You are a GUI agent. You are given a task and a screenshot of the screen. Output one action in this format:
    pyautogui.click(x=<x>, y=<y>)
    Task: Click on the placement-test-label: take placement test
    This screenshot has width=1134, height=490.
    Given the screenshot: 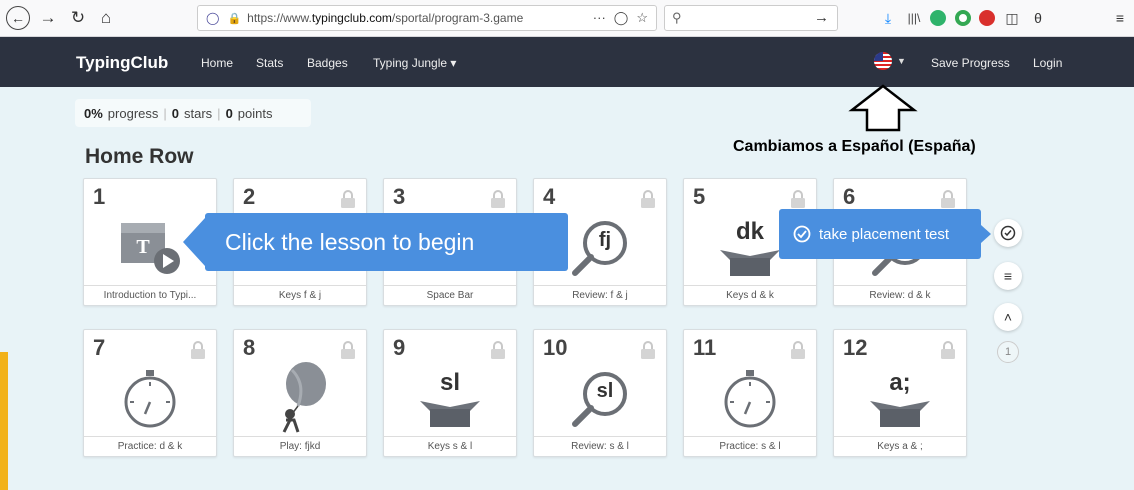 What is the action you would take?
    pyautogui.click(x=884, y=234)
    